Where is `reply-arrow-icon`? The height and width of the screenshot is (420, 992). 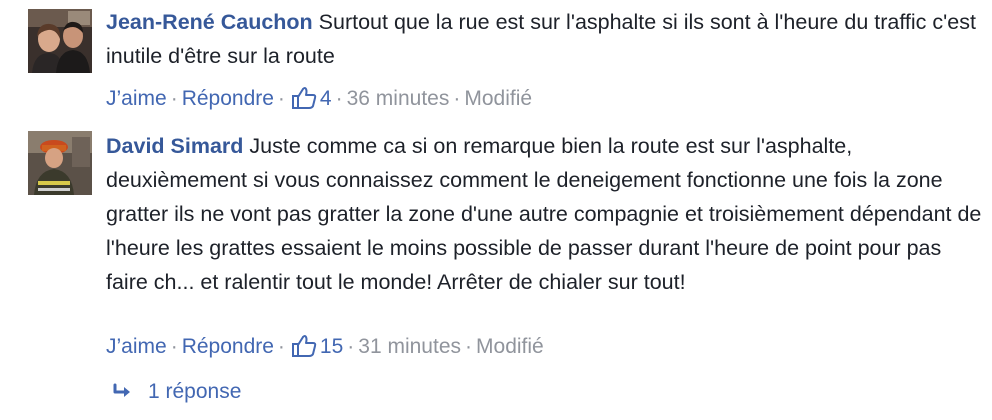 reply-arrow-icon is located at coordinates (123, 395).